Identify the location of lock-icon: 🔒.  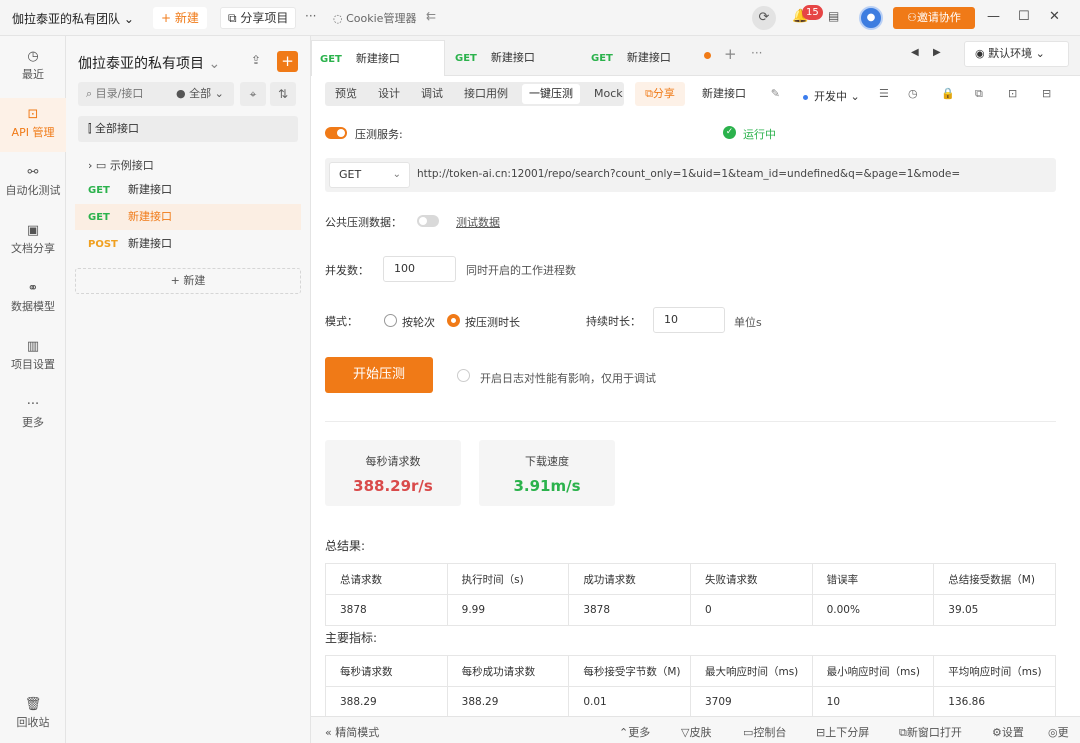
(948, 93).